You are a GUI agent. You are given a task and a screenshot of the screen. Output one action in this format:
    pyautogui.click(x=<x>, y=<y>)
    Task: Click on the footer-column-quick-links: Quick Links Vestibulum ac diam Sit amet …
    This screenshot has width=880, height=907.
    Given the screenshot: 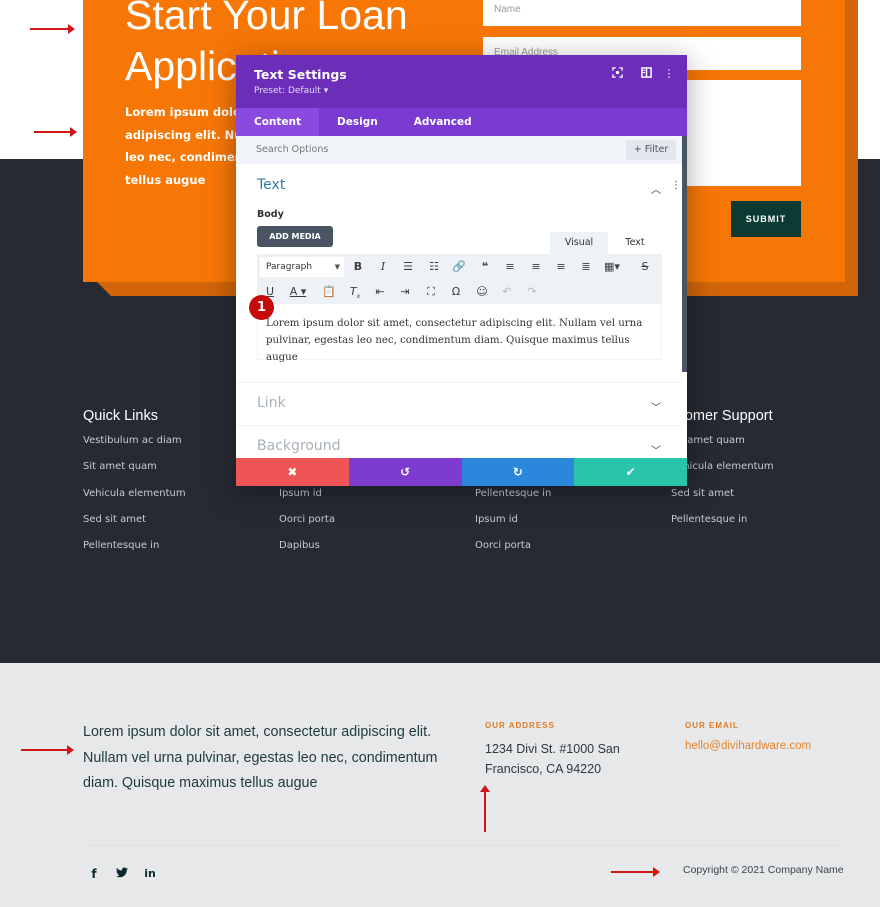 What is the action you would take?
    pyautogui.click(x=134, y=484)
    